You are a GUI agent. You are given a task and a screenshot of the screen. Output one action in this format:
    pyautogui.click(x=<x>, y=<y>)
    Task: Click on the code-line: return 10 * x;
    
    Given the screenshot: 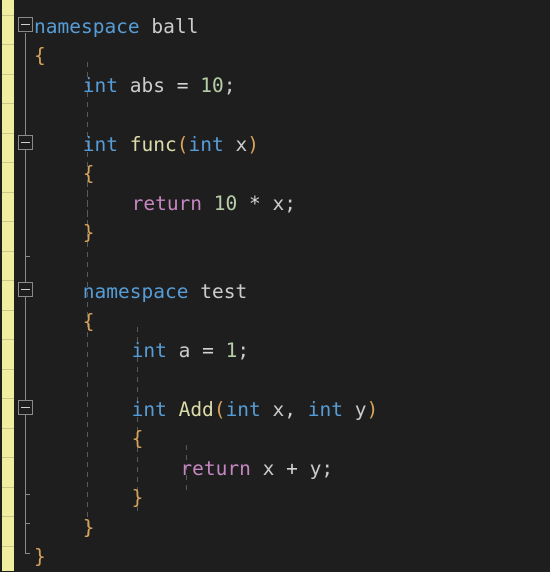 What is the action you would take?
    pyautogui.click(x=214, y=204)
    